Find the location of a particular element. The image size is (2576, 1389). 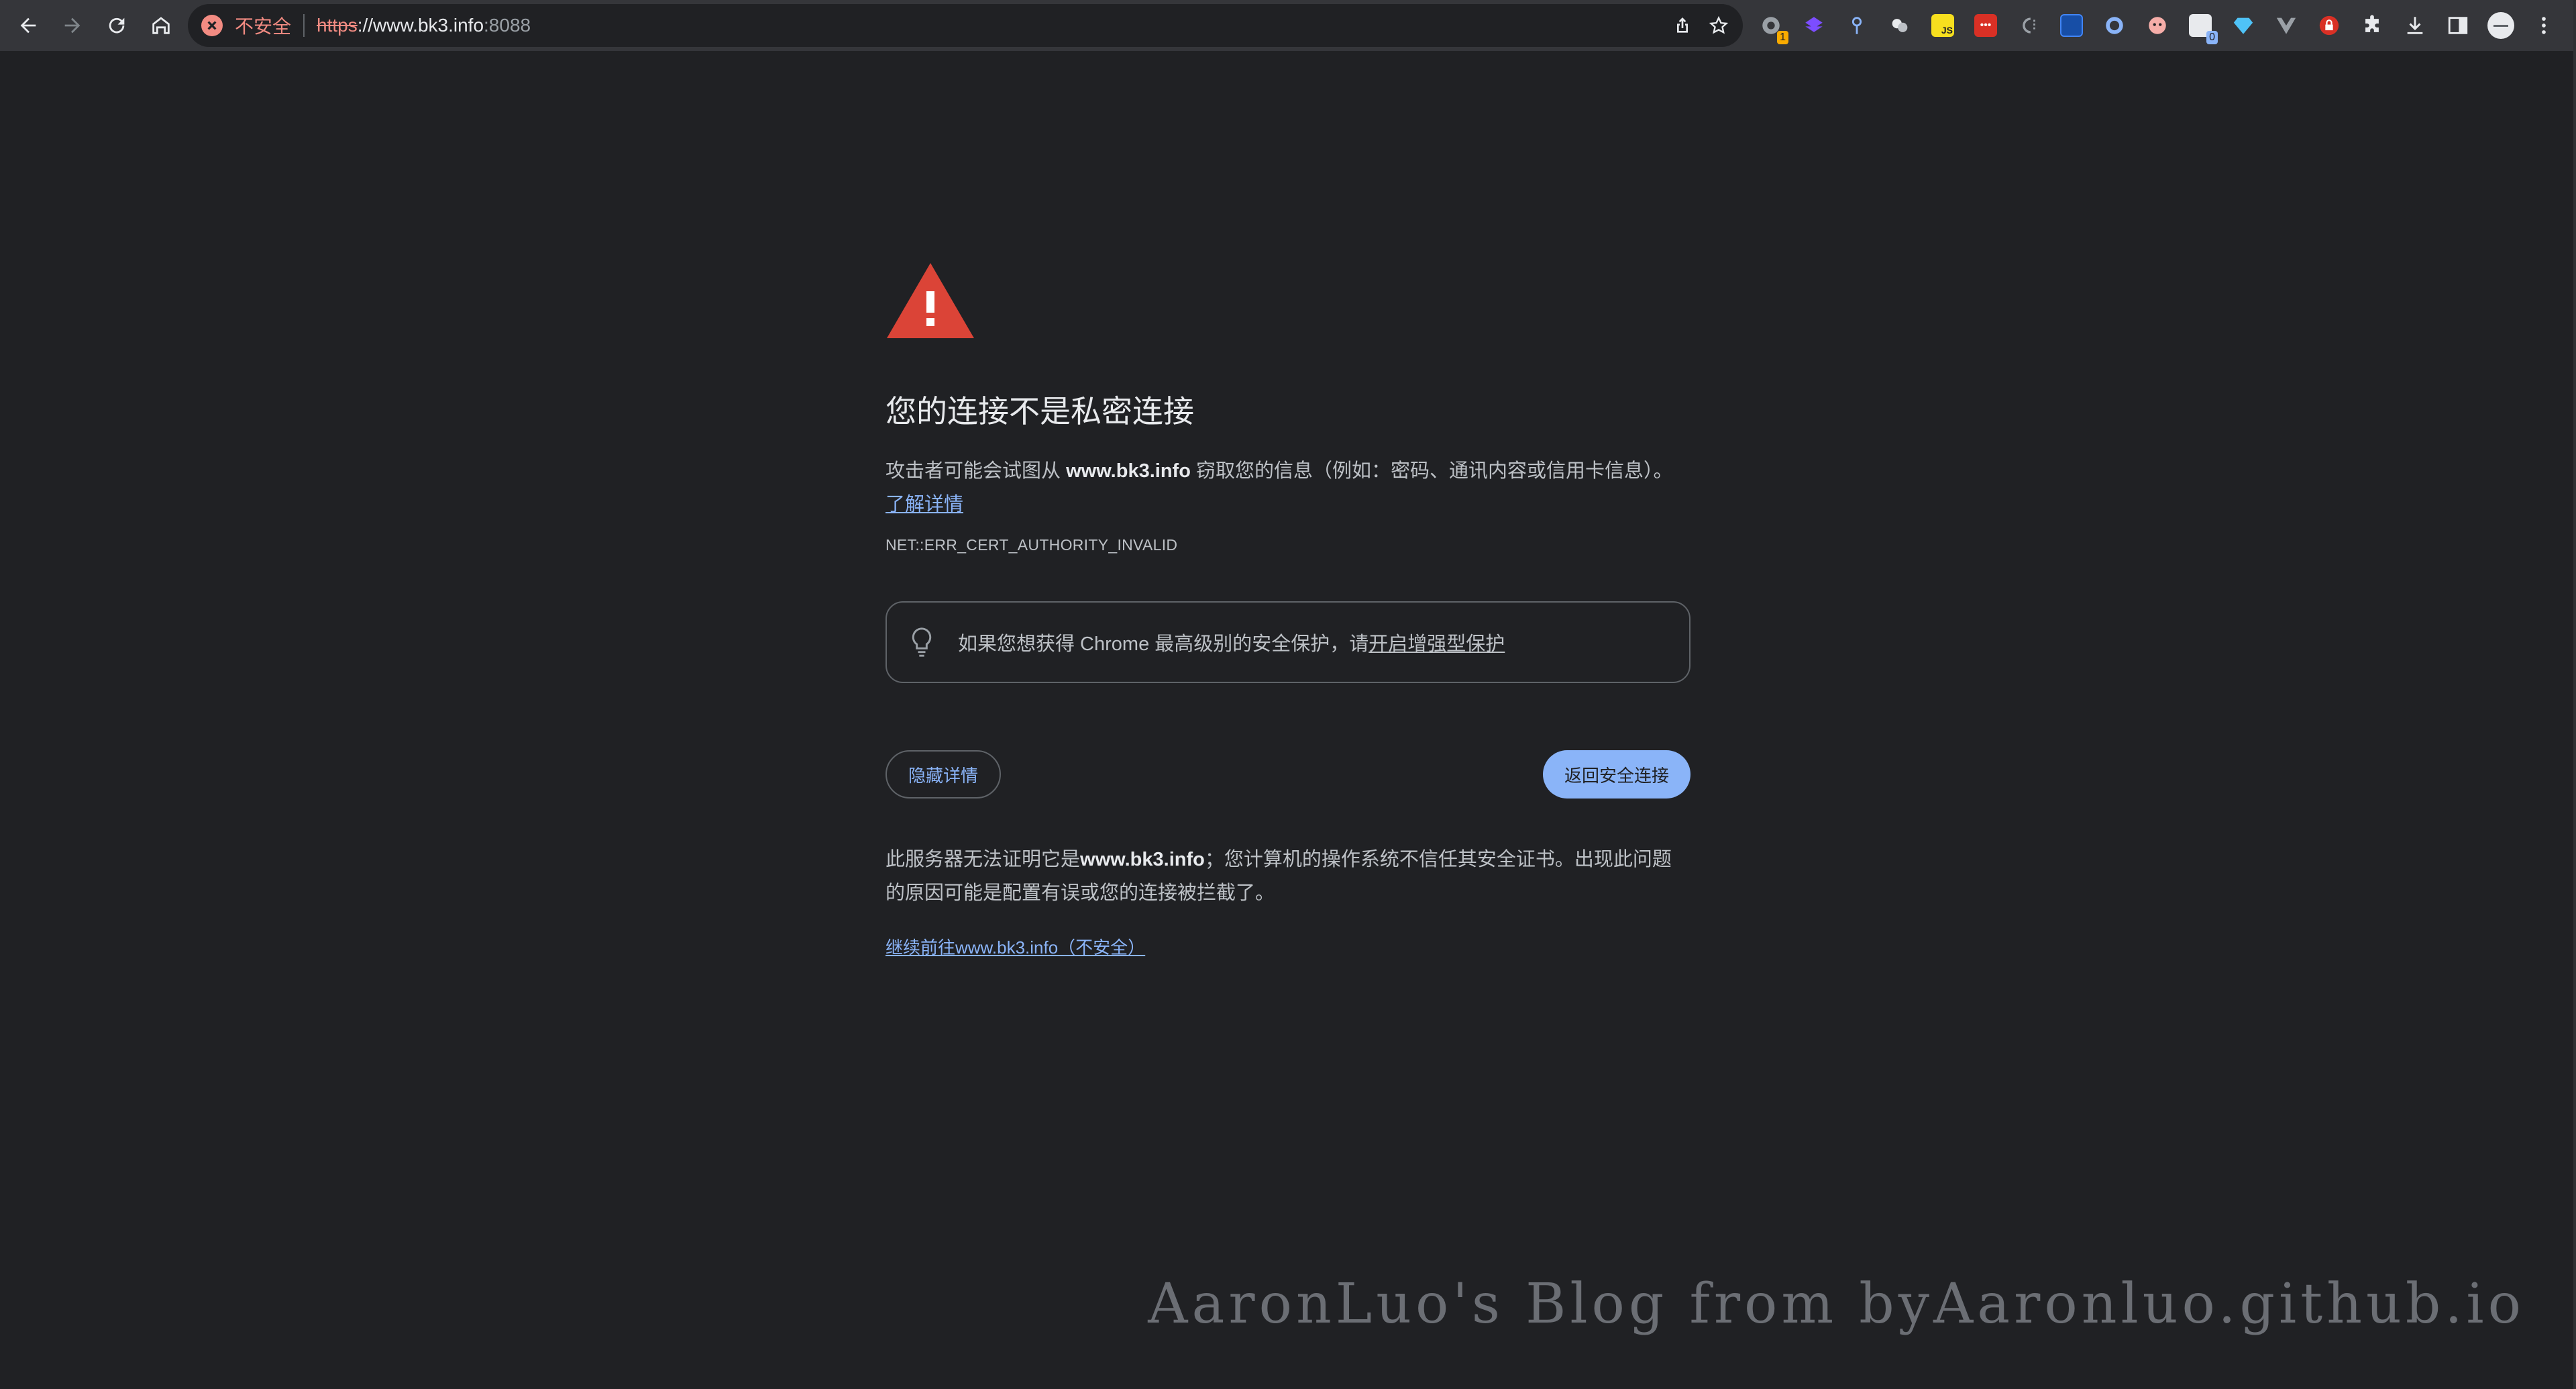

share-icon is located at coordinates (1682, 26).